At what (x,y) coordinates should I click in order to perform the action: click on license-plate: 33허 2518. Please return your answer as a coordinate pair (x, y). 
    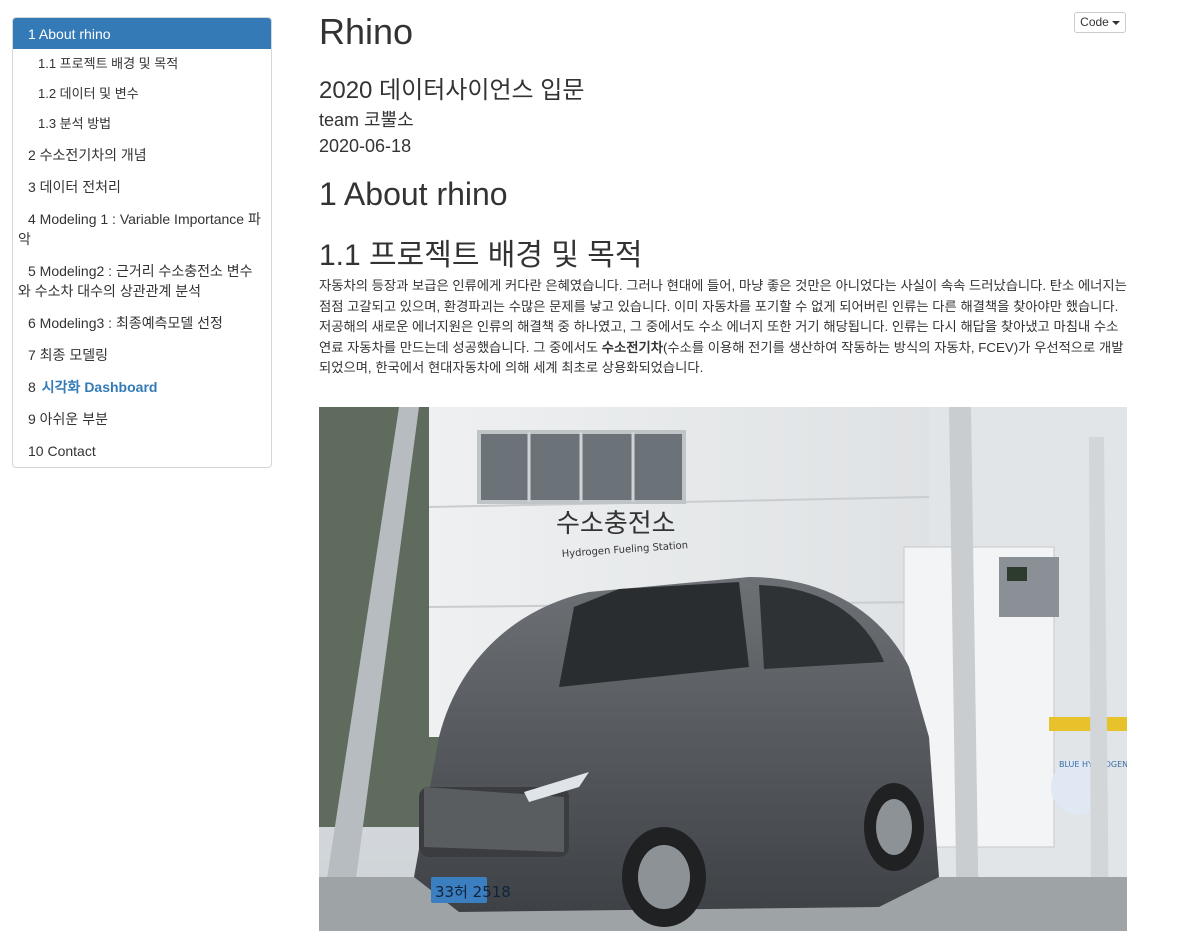
    Looking at the image, I should click on (473, 892).